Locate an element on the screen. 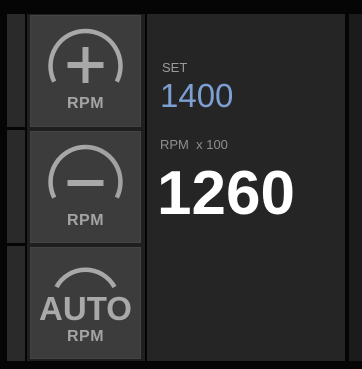  adjacent-panel-strip is located at coordinates (16, 187).